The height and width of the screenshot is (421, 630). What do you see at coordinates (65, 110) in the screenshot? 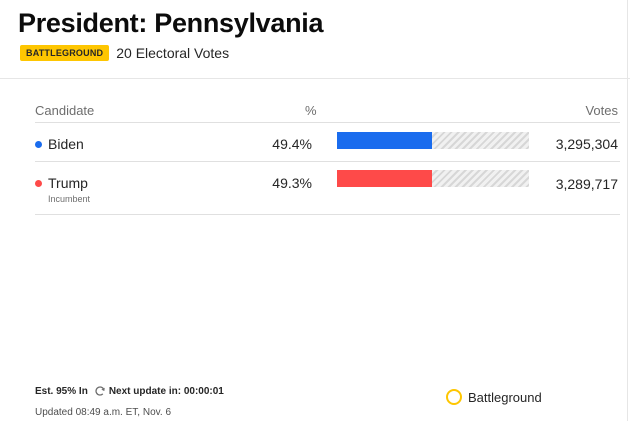
I see `column-header-candidate: Candidate` at bounding box center [65, 110].